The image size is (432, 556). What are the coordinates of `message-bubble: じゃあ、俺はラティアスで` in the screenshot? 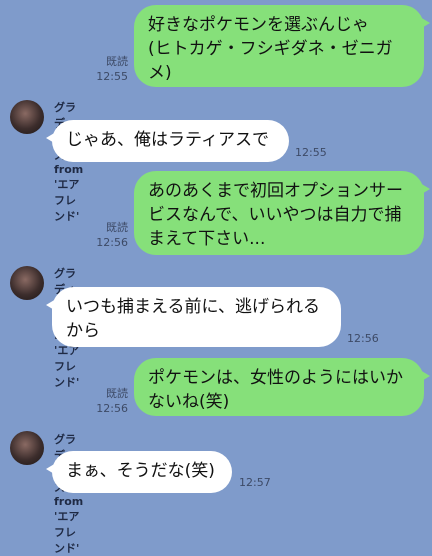 It's located at (167, 141).